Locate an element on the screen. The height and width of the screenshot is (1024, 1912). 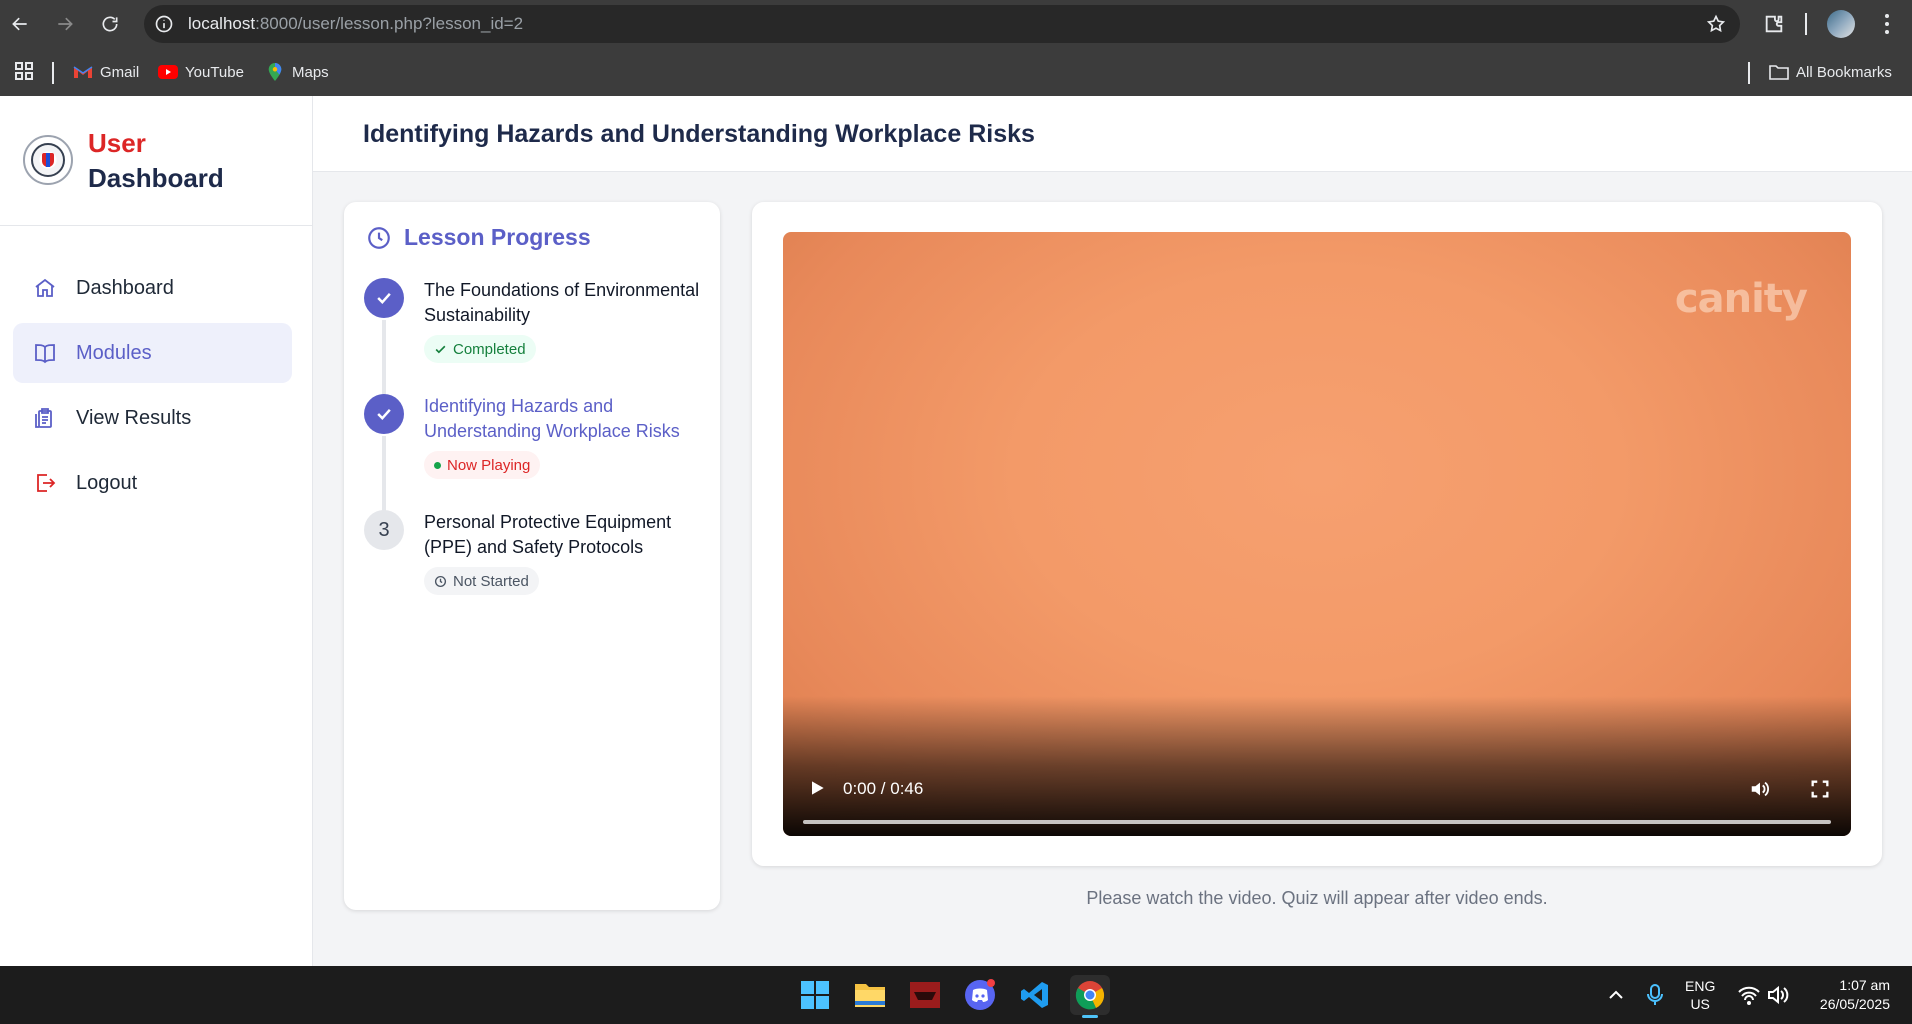
start-button is located at coordinates (815, 995).